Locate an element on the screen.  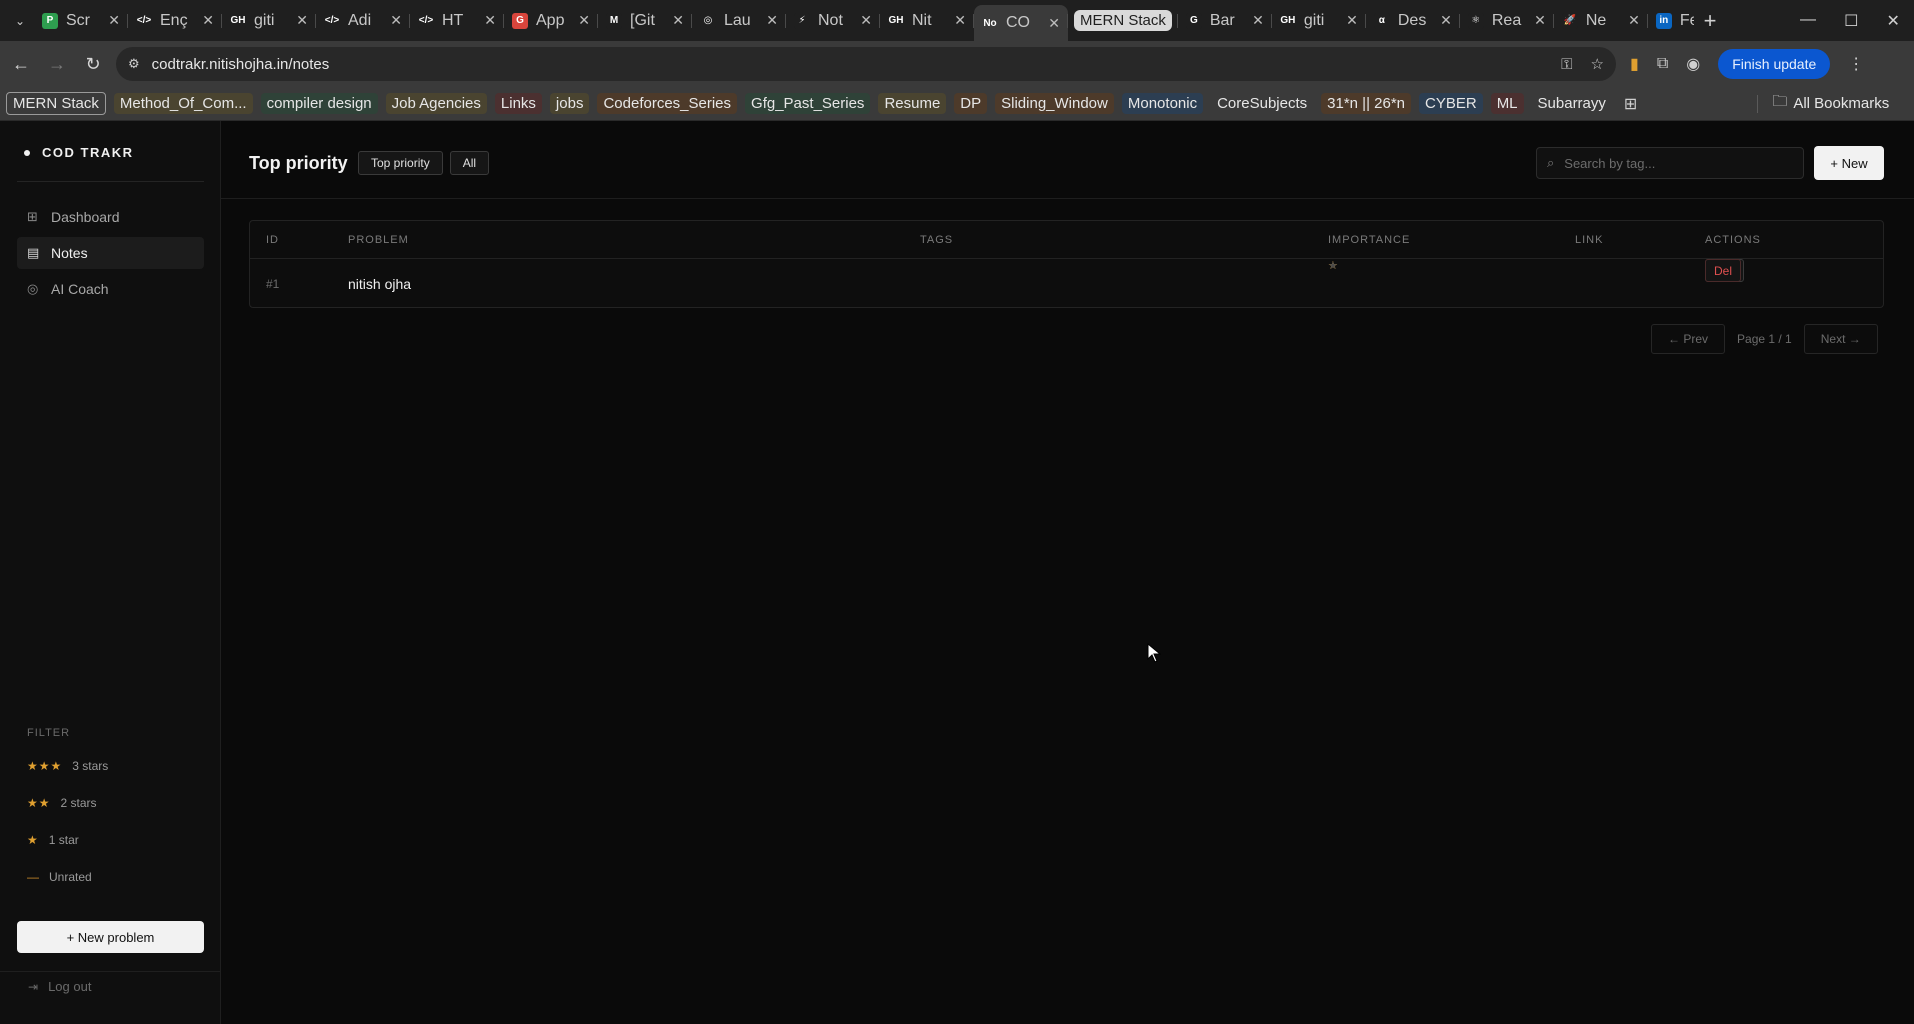
browser-tab: M [Git ✕ is located at coordinates (645, 21).